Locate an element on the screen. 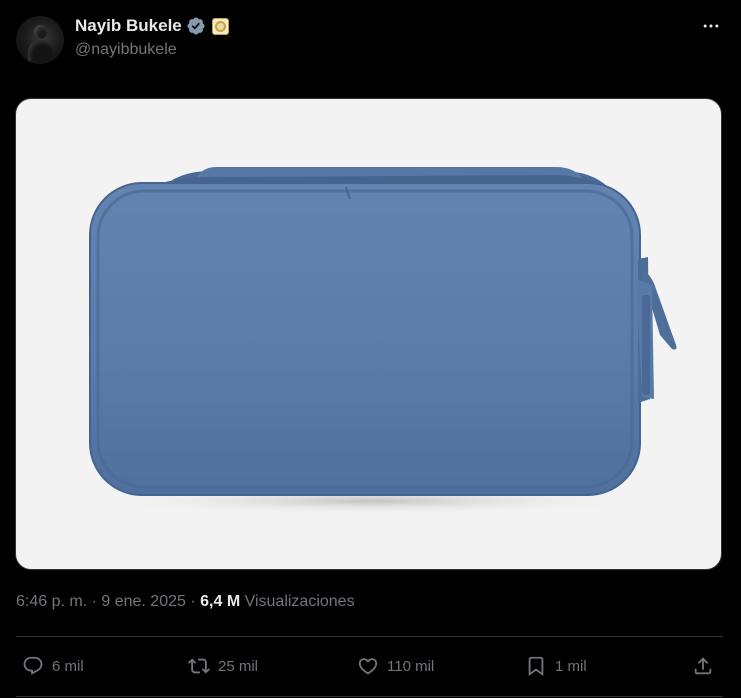 The height and width of the screenshot is (698, 741). like-count: 110 mil is located at coordinates (411, 666).